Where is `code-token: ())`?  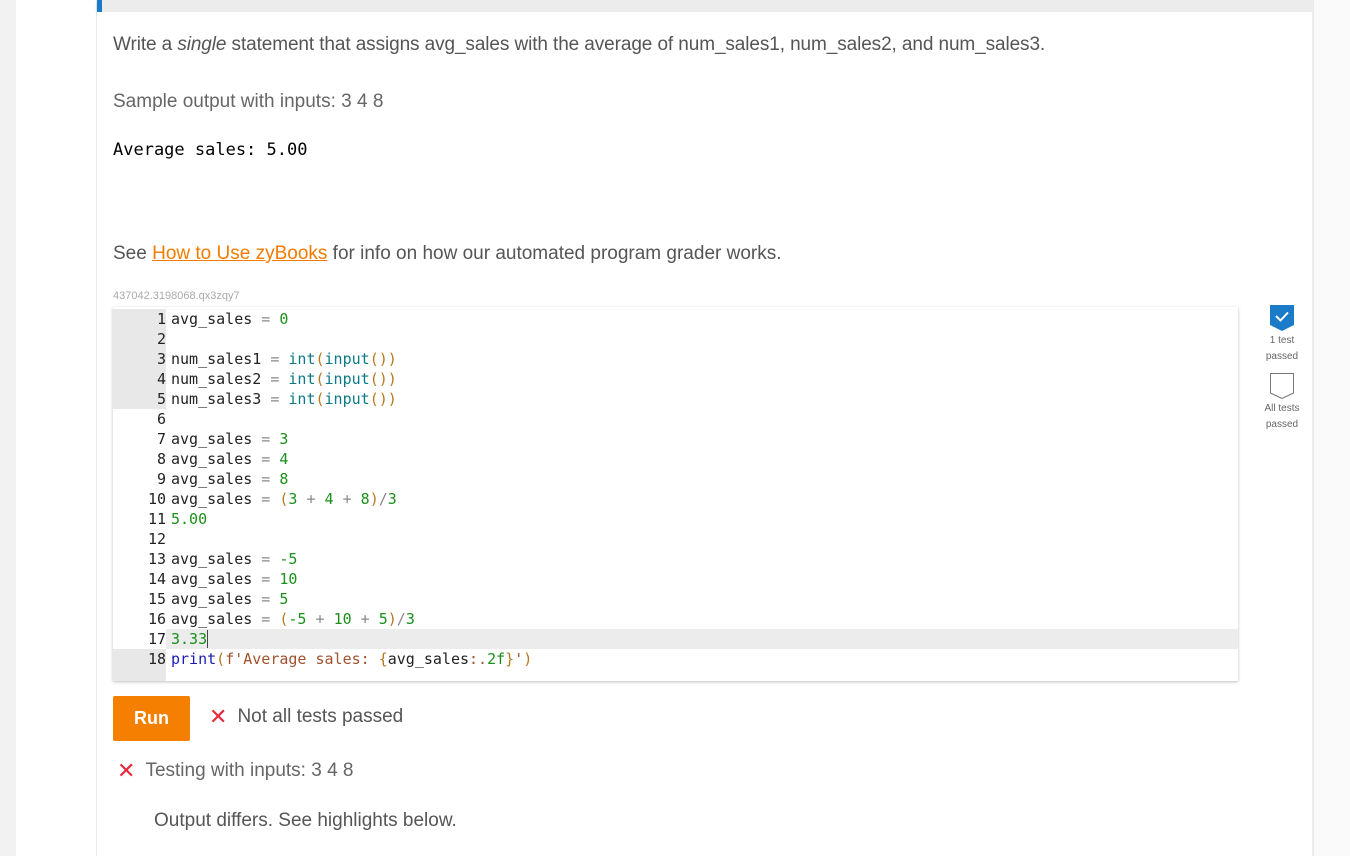 code-token: ()) is located at coordinates (383, 399).